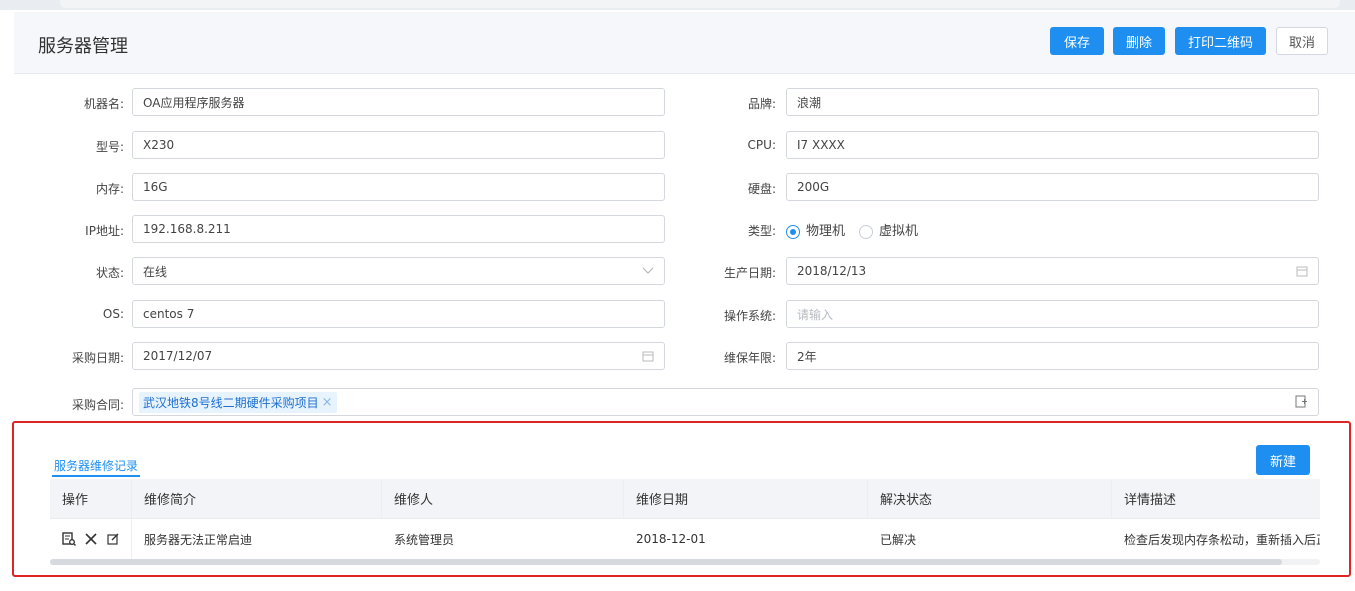 This screenshot has height=591, width=1355. I want to click on status-select: 在线, so click(398, 271).